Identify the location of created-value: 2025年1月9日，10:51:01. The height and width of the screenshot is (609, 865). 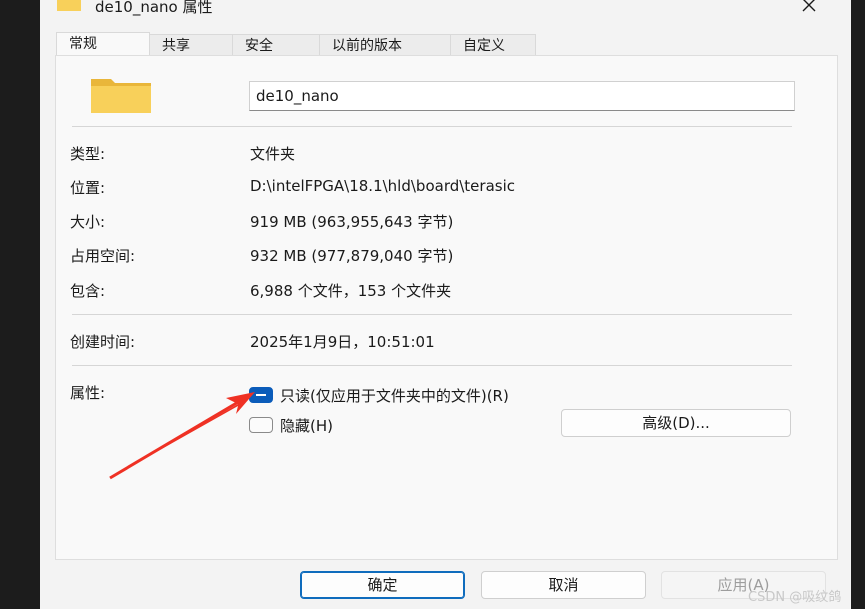
(342, 342).